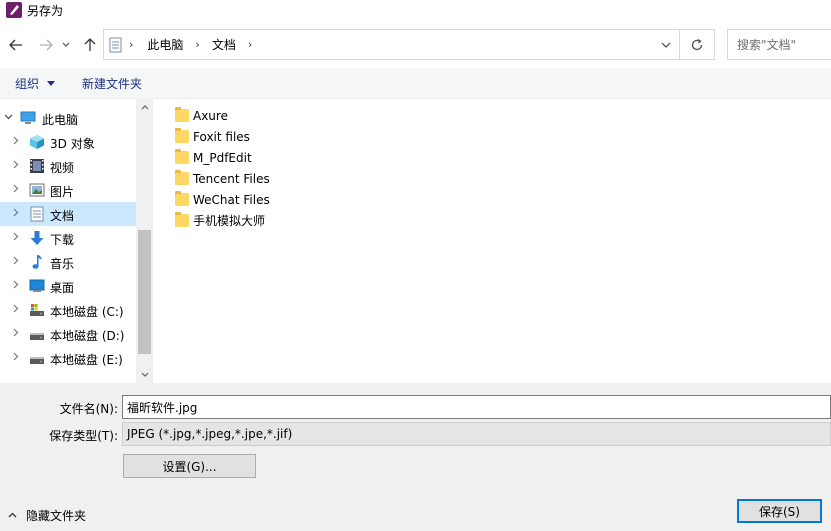  What do you see at coordinates (165, 44) in the screenshot?
I see `breadcrumb-this-pc: 此电脑` at bounding box center [165, 44].